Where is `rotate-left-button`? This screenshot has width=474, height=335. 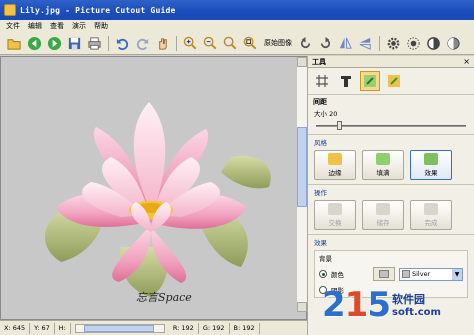 rotate-left-button is located at coordinates (305, 43).